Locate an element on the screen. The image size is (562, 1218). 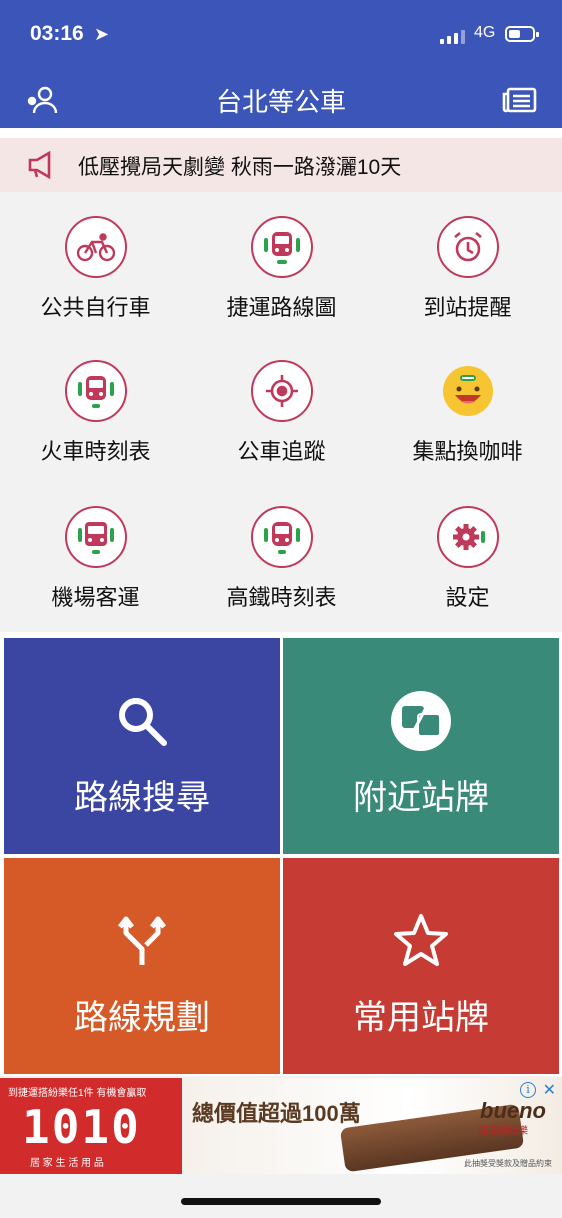
tile-favorite-stops: 常用站牌 is located at coordinates (421, 966).